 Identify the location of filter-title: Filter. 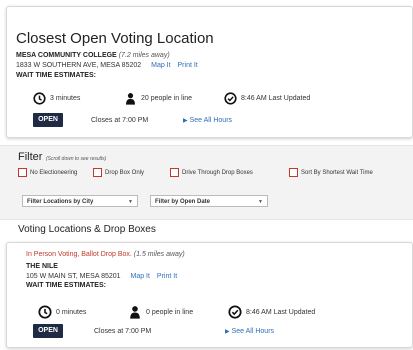
(30, 157).